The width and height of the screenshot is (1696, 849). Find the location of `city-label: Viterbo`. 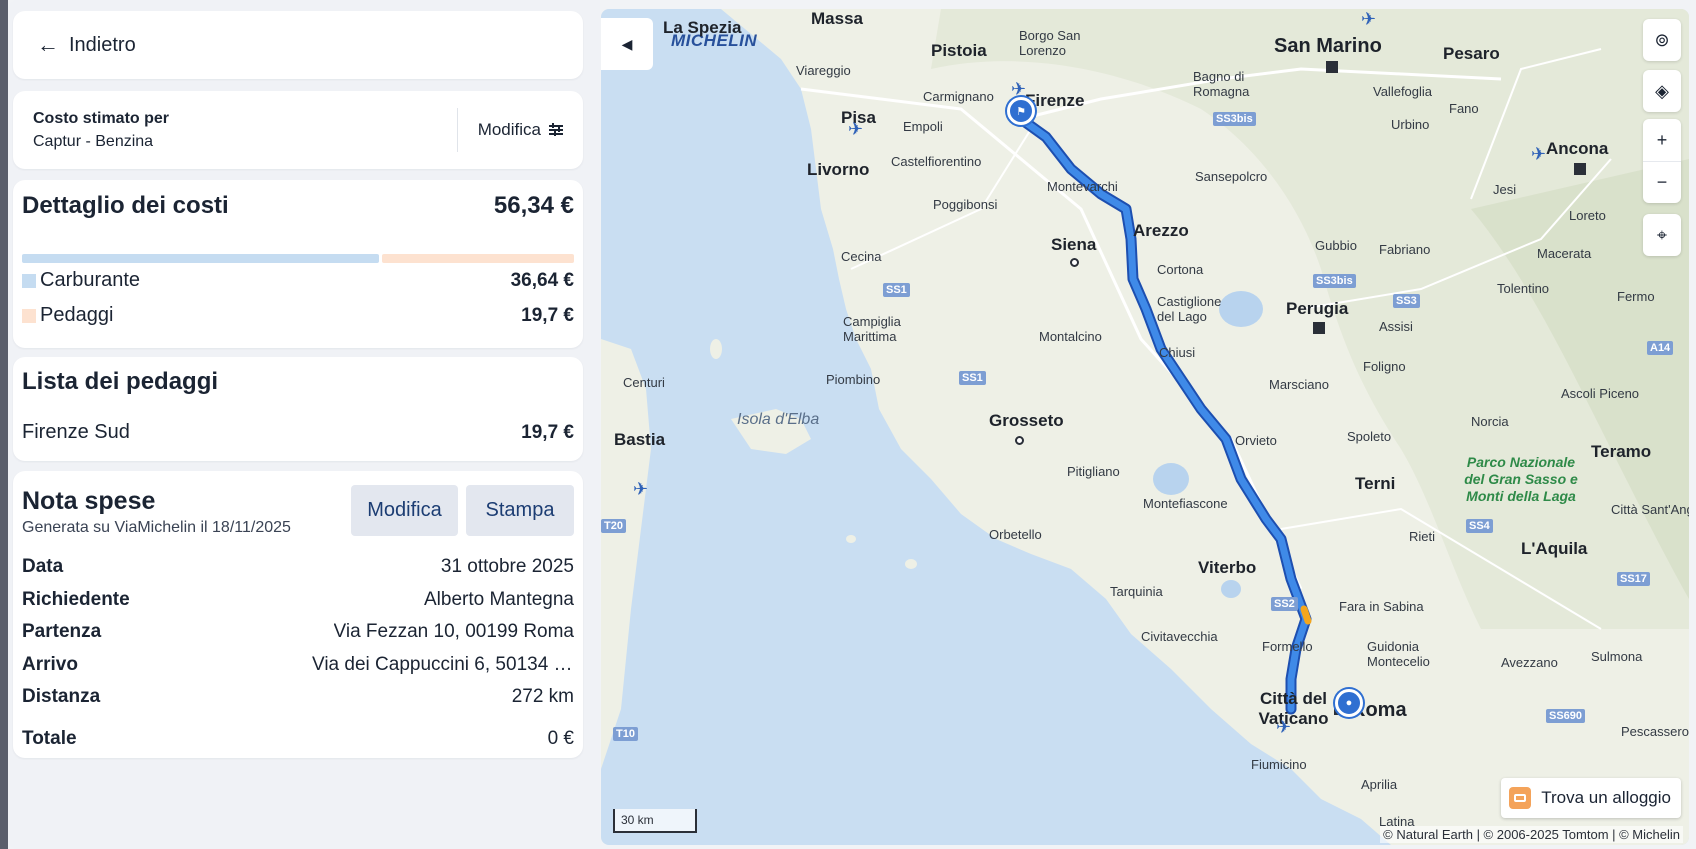

city-label: Viterbo is located at coordinates (1227, 567).